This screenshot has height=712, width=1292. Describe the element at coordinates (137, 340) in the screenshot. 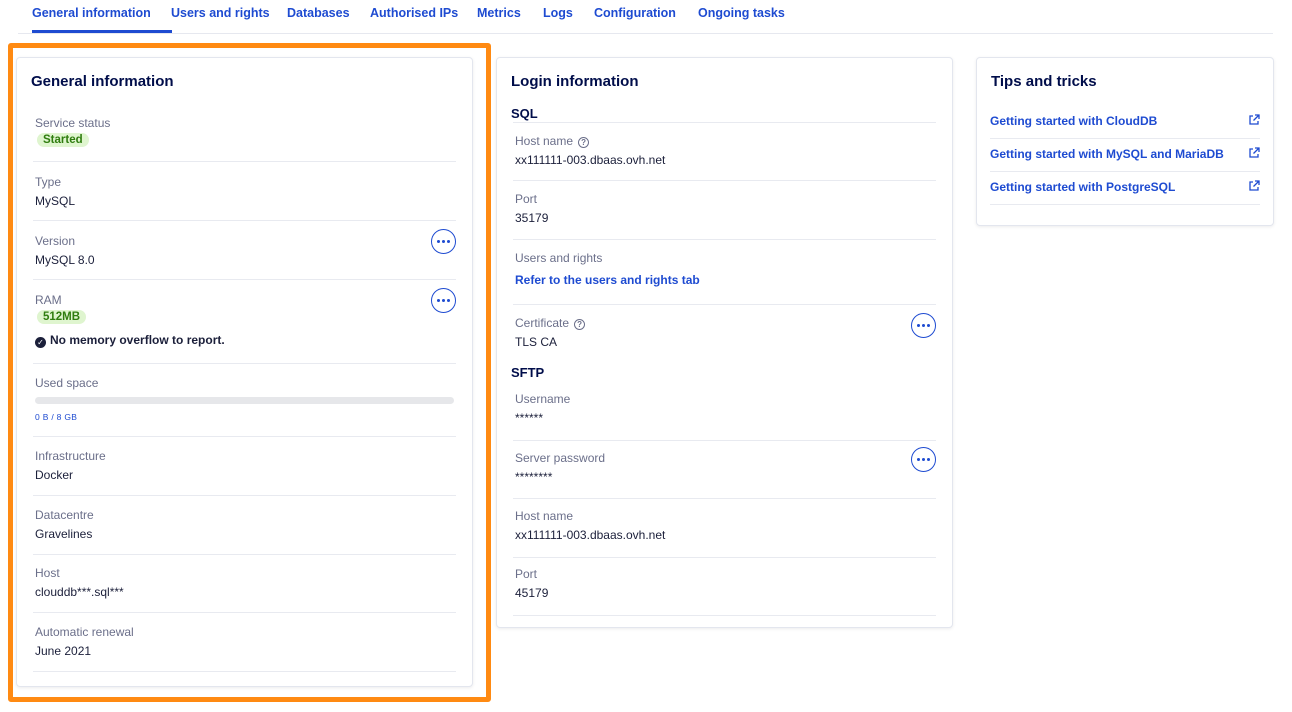

I see `ram-note-text: No memory overflow to report.` at that location.